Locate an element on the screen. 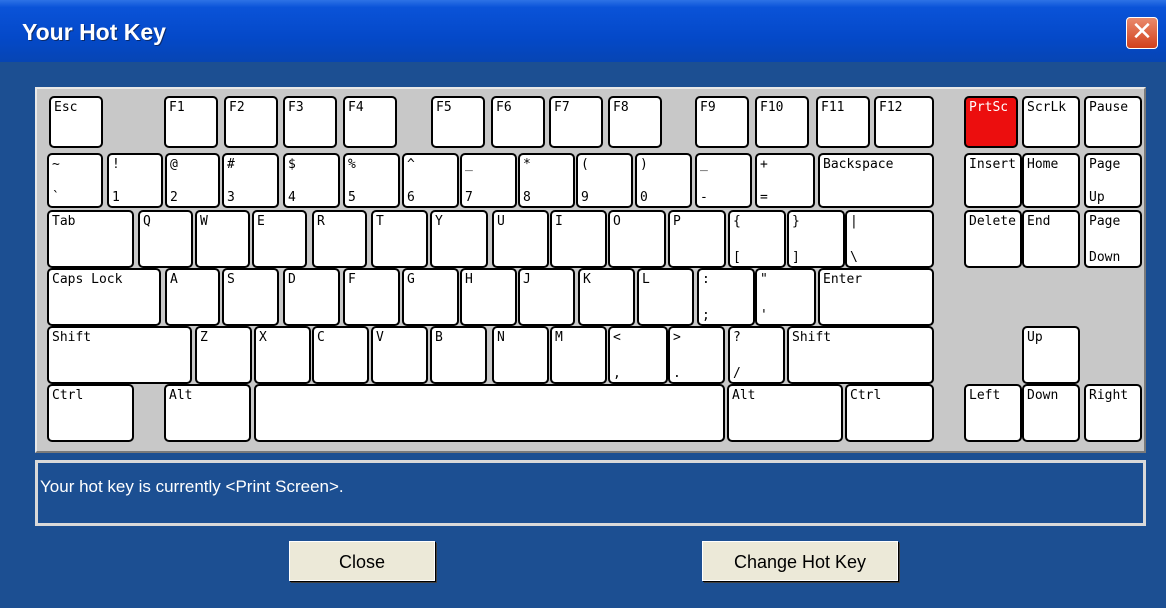 Image resolution: width=1166 pixels, height=608 pixels. key-sym: " ' is located at coordinates (785, 297).